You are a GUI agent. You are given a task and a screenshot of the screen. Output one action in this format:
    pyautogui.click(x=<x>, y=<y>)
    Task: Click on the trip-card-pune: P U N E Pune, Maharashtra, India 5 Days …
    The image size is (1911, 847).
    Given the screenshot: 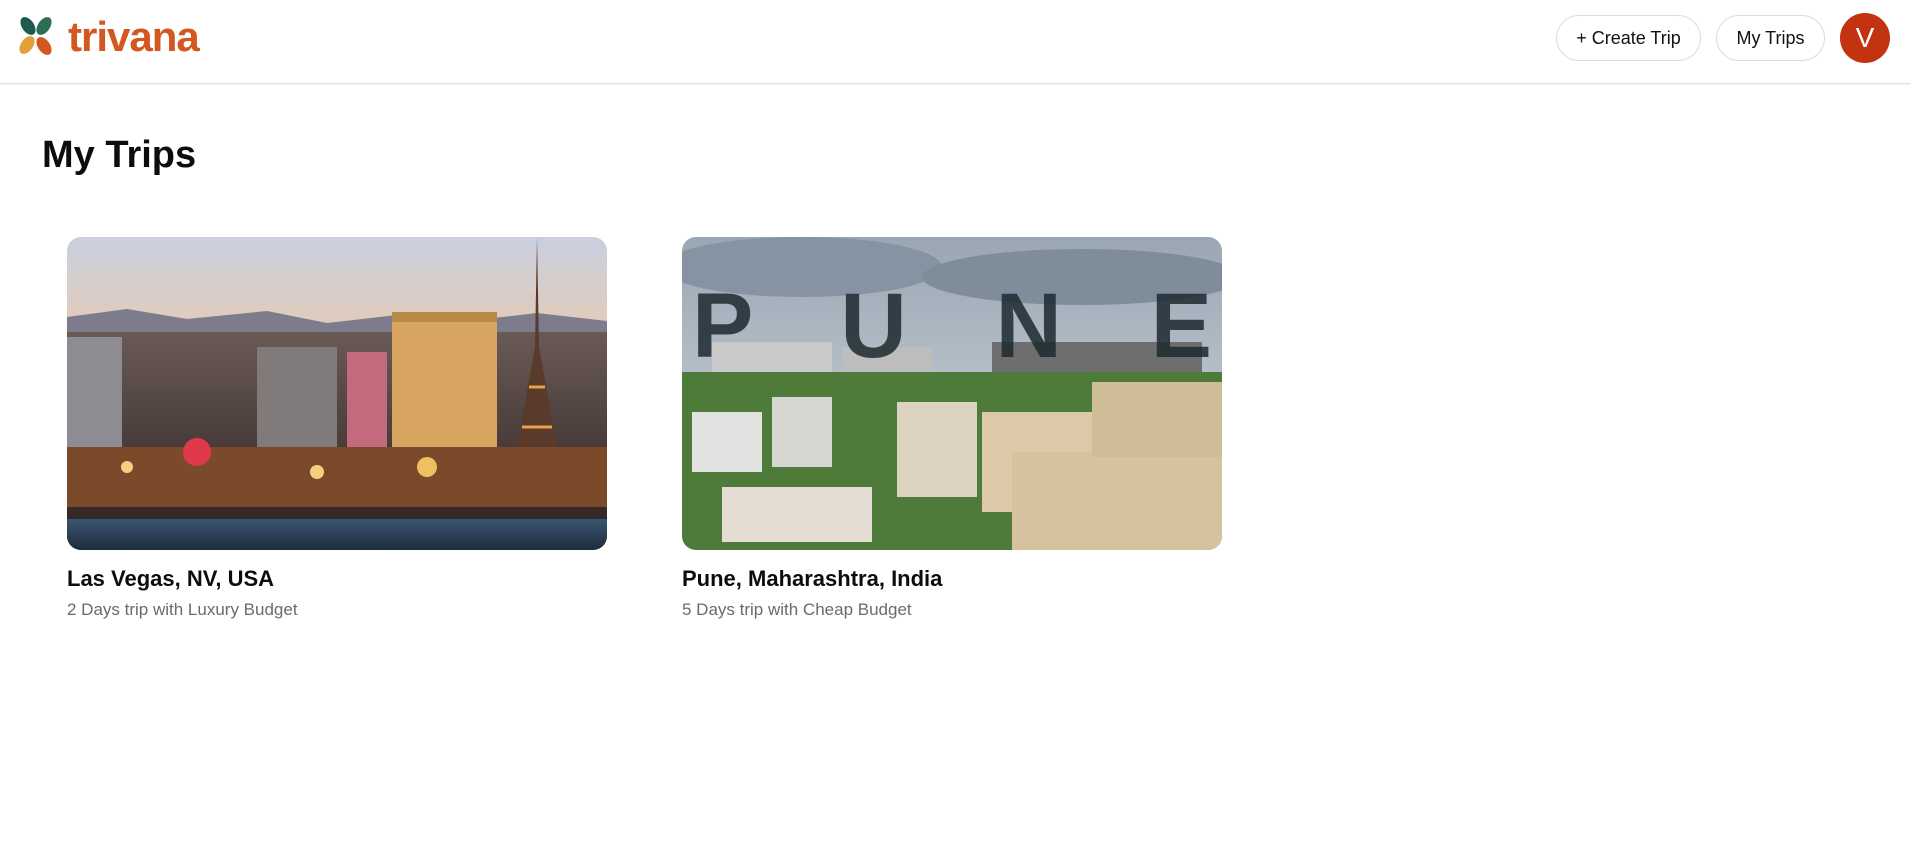 What is the action you would take?
    pyautogui.click(x=952, y=428)
    